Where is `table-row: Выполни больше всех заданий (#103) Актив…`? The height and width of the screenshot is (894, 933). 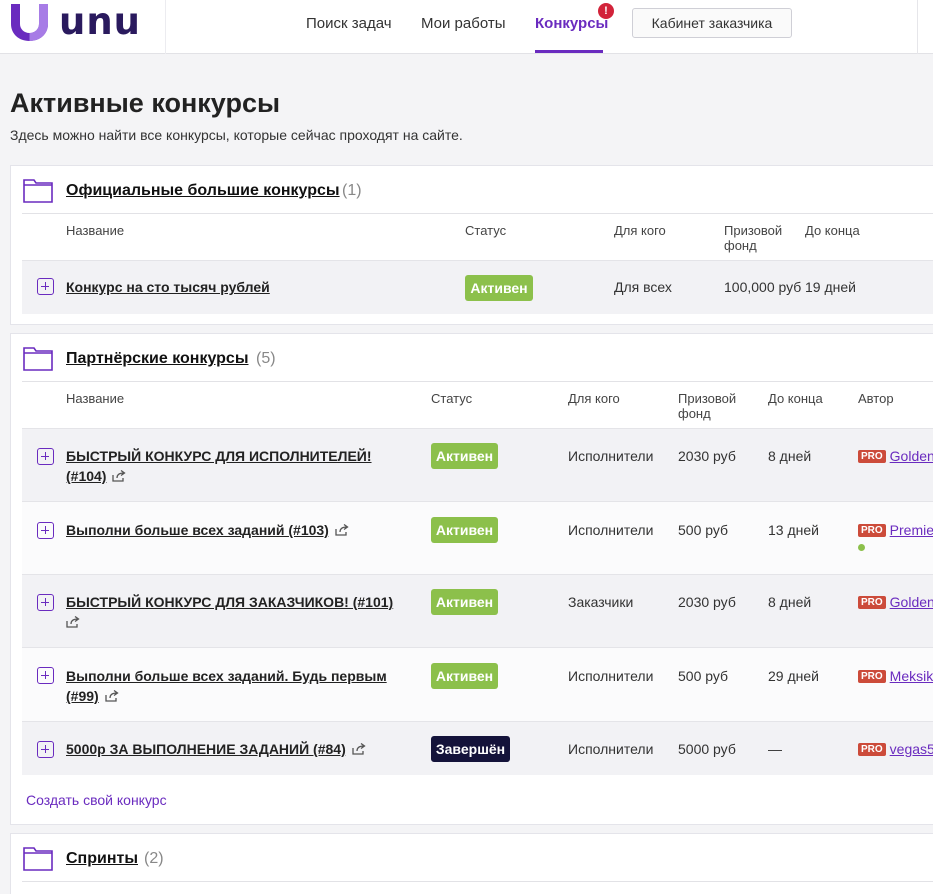 table-row: Выполни больше всех заданий (#103) Актив… is located at coordinates (477, 537).